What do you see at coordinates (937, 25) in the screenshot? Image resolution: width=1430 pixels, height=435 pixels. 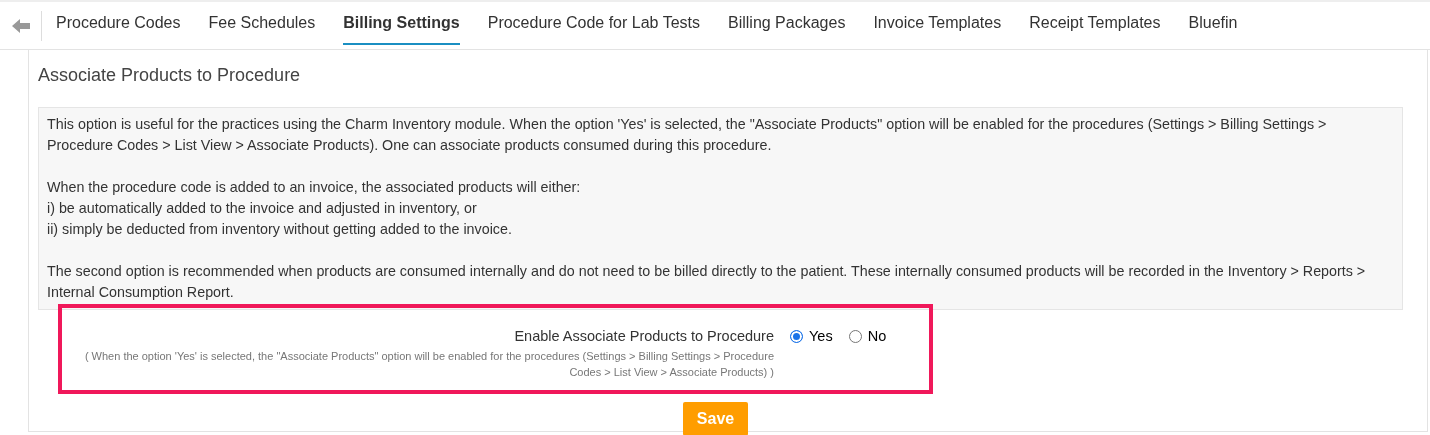 I see `tab: Invoice Templates` at bounding box center [937, 25].